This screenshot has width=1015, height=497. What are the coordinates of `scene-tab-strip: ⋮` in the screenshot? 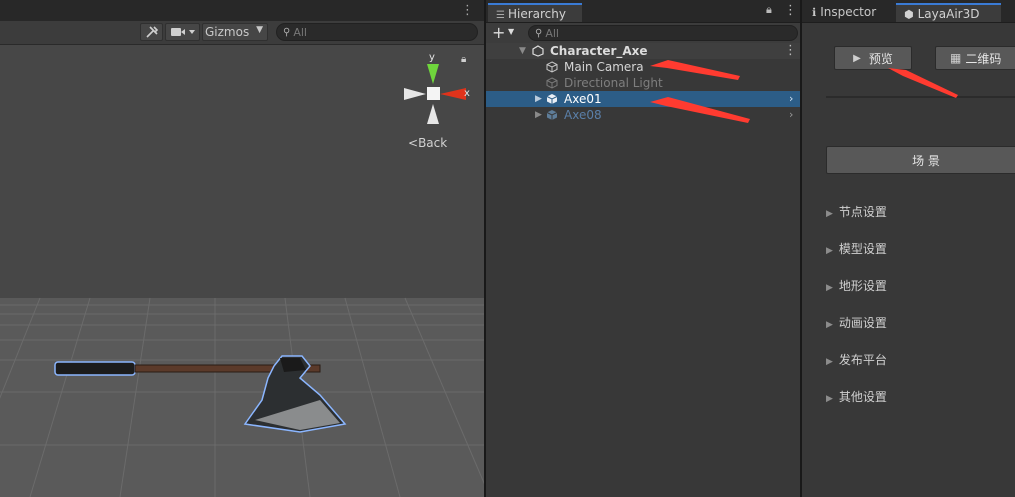 It's located at (242, 11).